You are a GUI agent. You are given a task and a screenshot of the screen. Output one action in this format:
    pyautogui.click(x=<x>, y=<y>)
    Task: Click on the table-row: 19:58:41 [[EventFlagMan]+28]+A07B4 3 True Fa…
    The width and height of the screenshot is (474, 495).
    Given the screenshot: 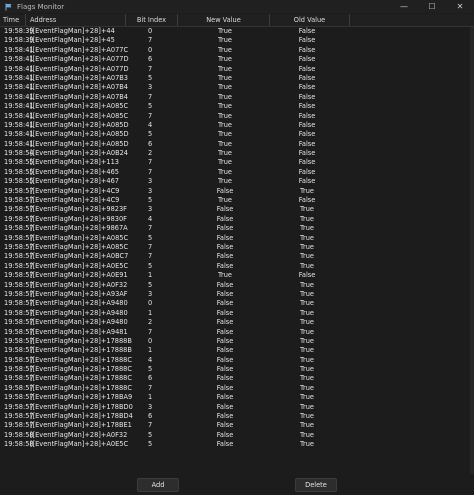 What is the action you would take?
    pyautogui.click(x=237, y=87)
    